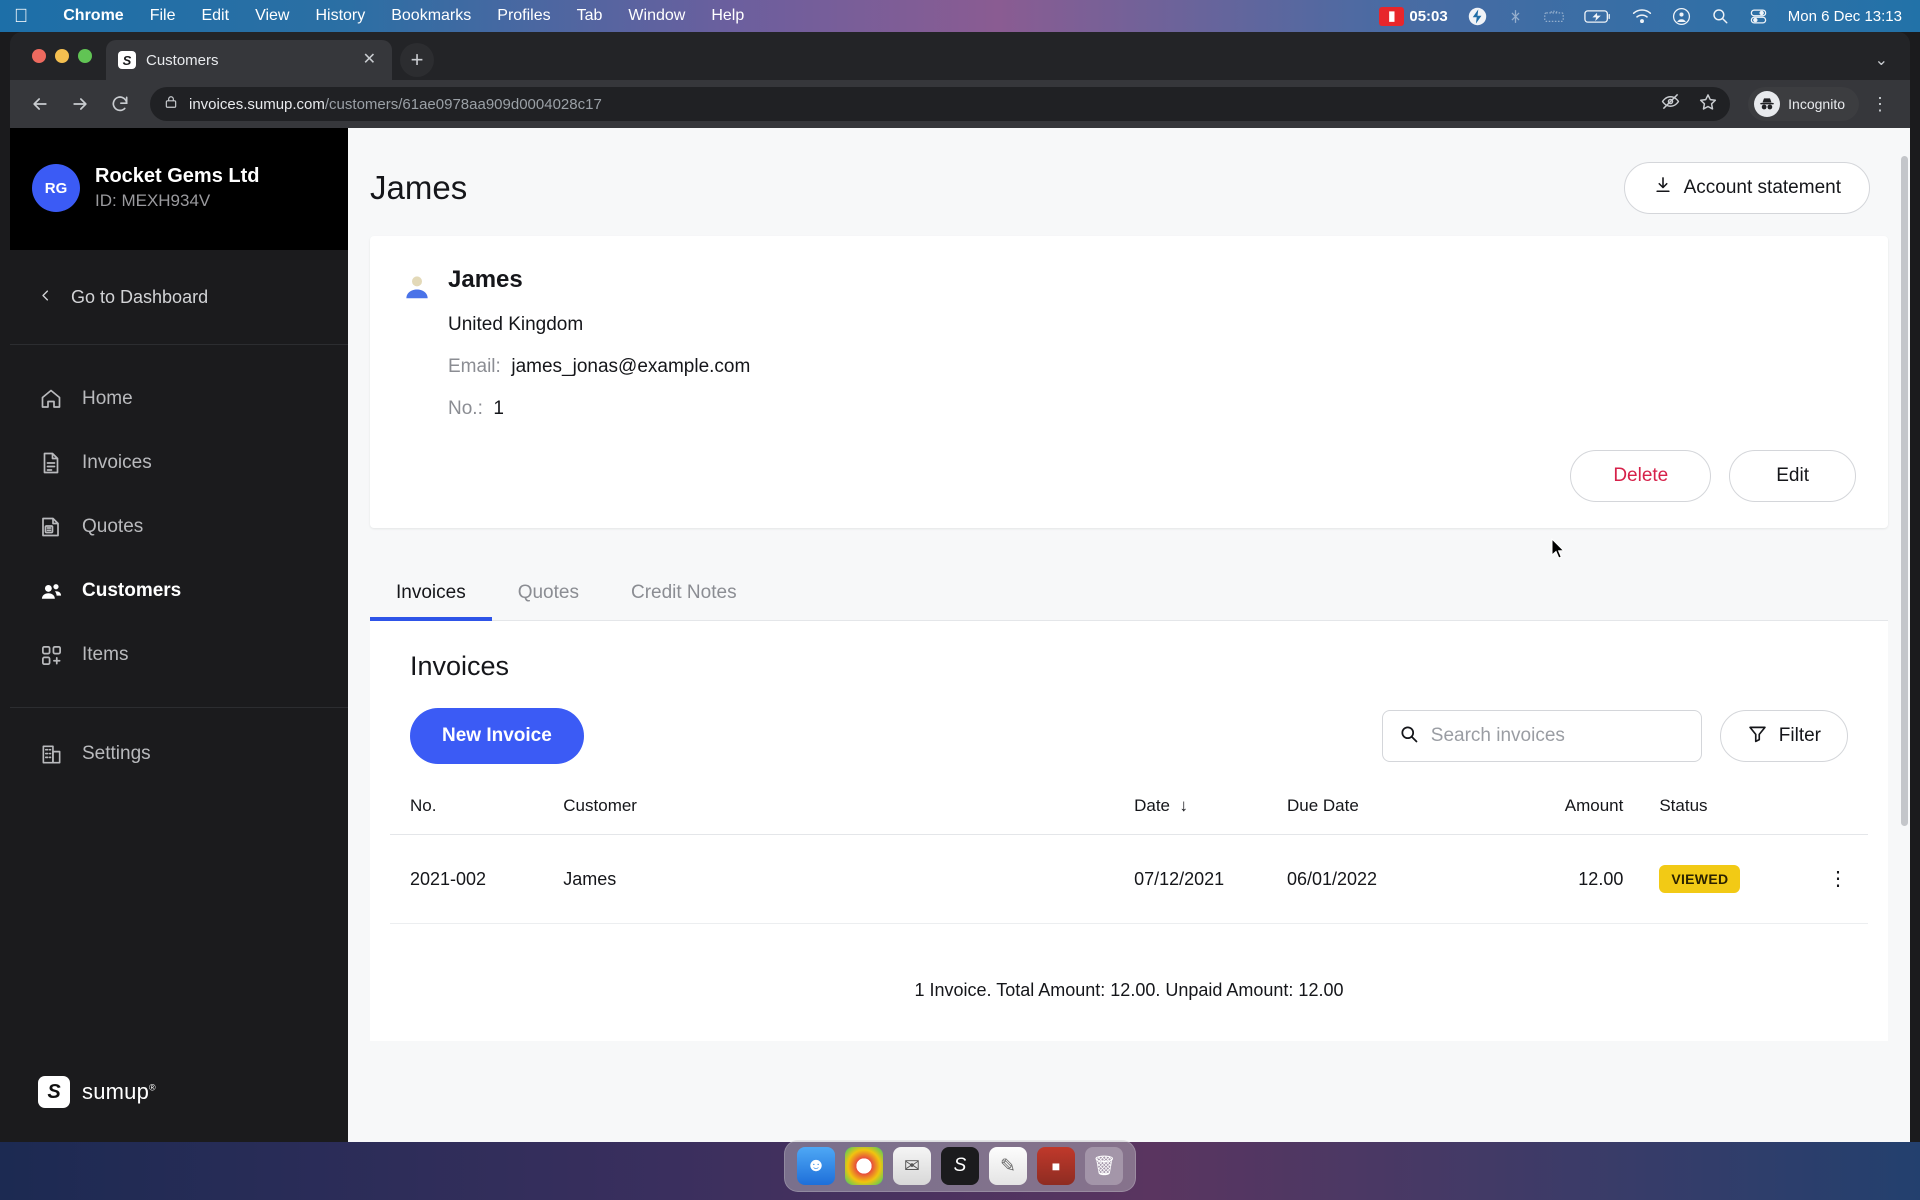 The image size is (1920, 1200). What do you see at coordinates (431, 16) in the screenshot?
I see `menu-item-bookmarks: Bookmarks` at bounding box center [431, 16].